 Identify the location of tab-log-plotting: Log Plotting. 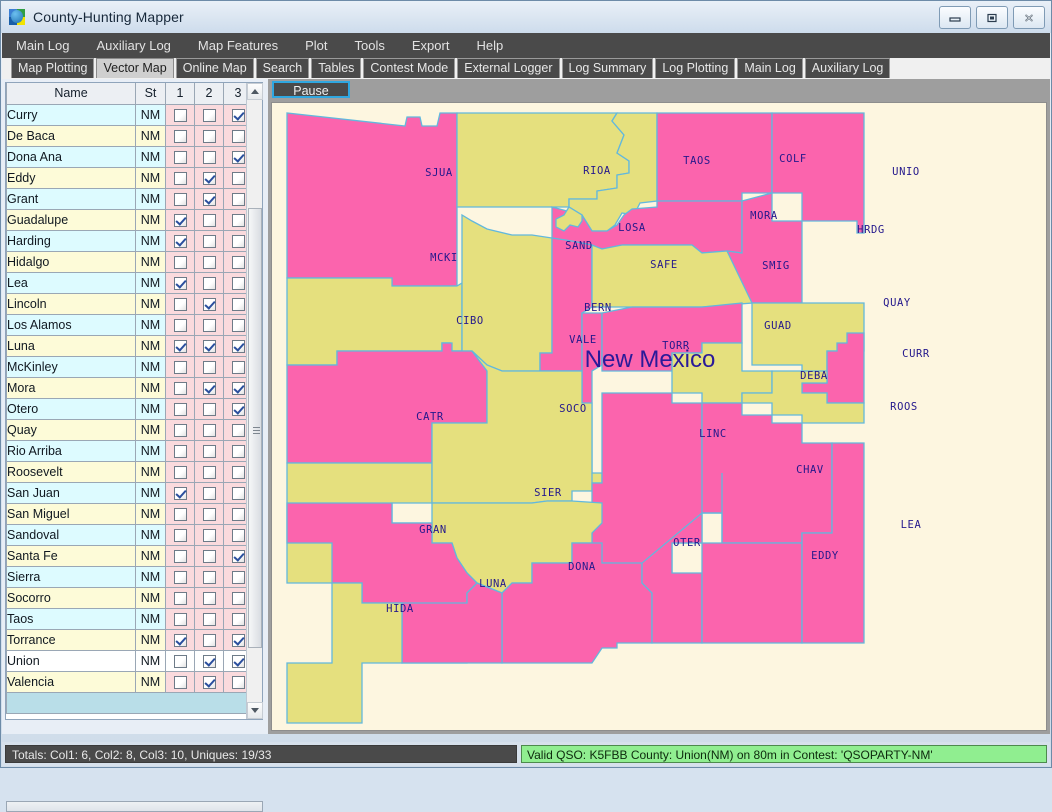
(695, 68).